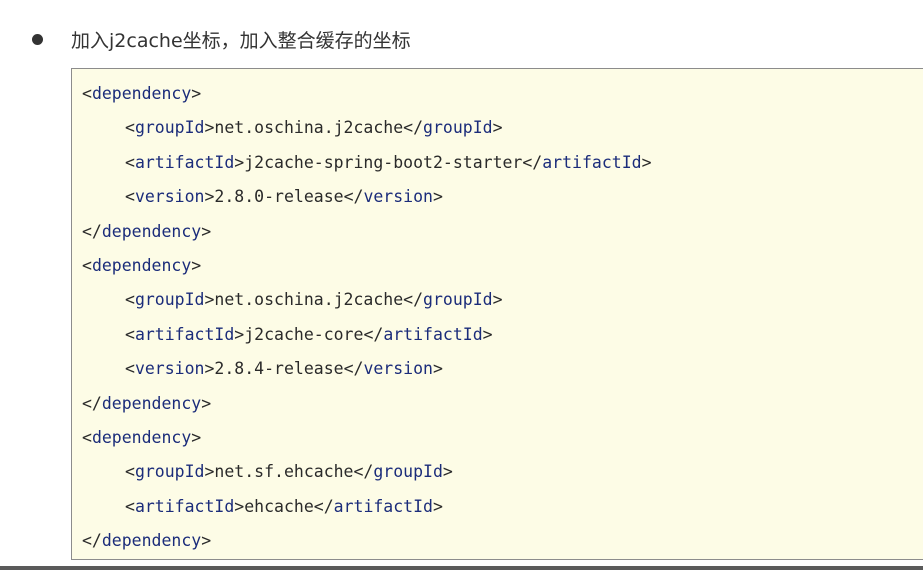 The image size is (923, 570). What do you see at coordinates (502, 202) in the screenshot?
I see `code-line: <version>2.8.0-release</version>` at bounding box center [502, 202].